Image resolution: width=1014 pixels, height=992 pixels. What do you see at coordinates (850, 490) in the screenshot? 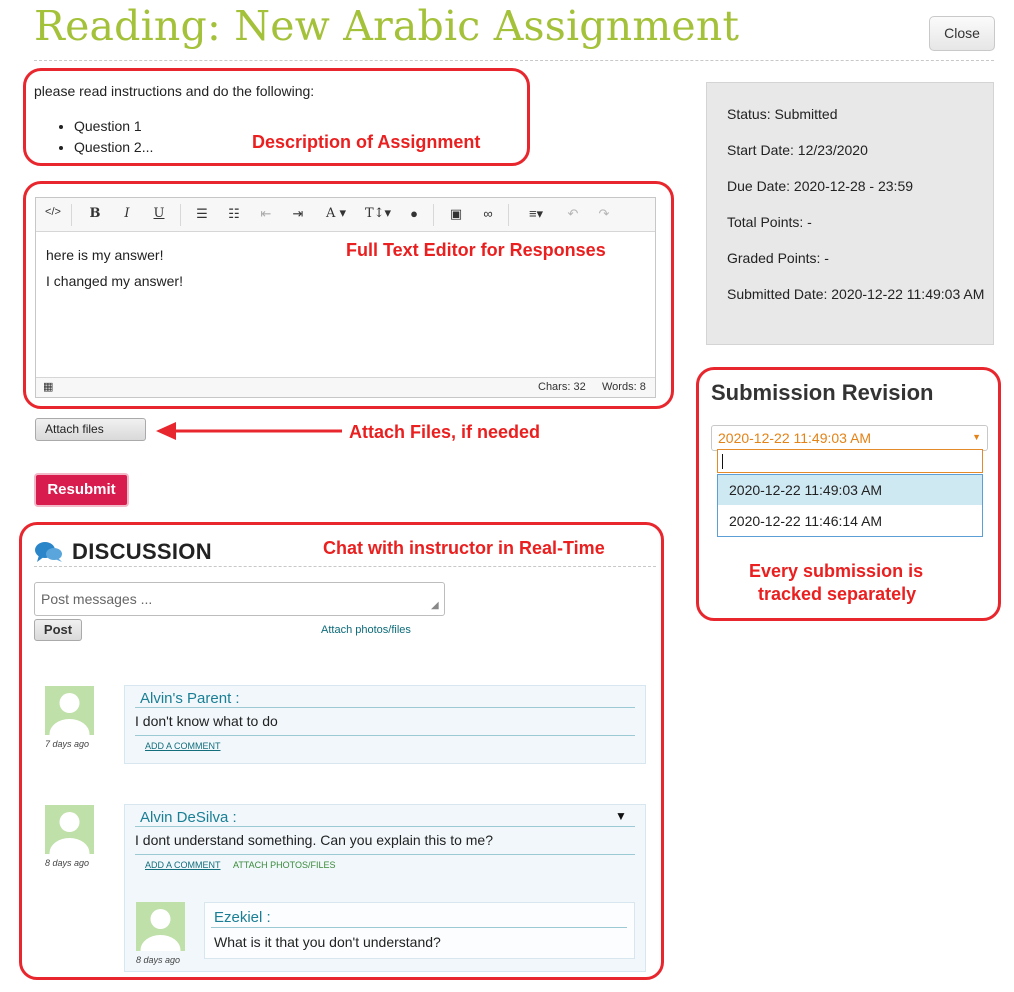
I see `revision-option: 2020-12-22 11:49:03 AM` at bounding box center [850, 490].